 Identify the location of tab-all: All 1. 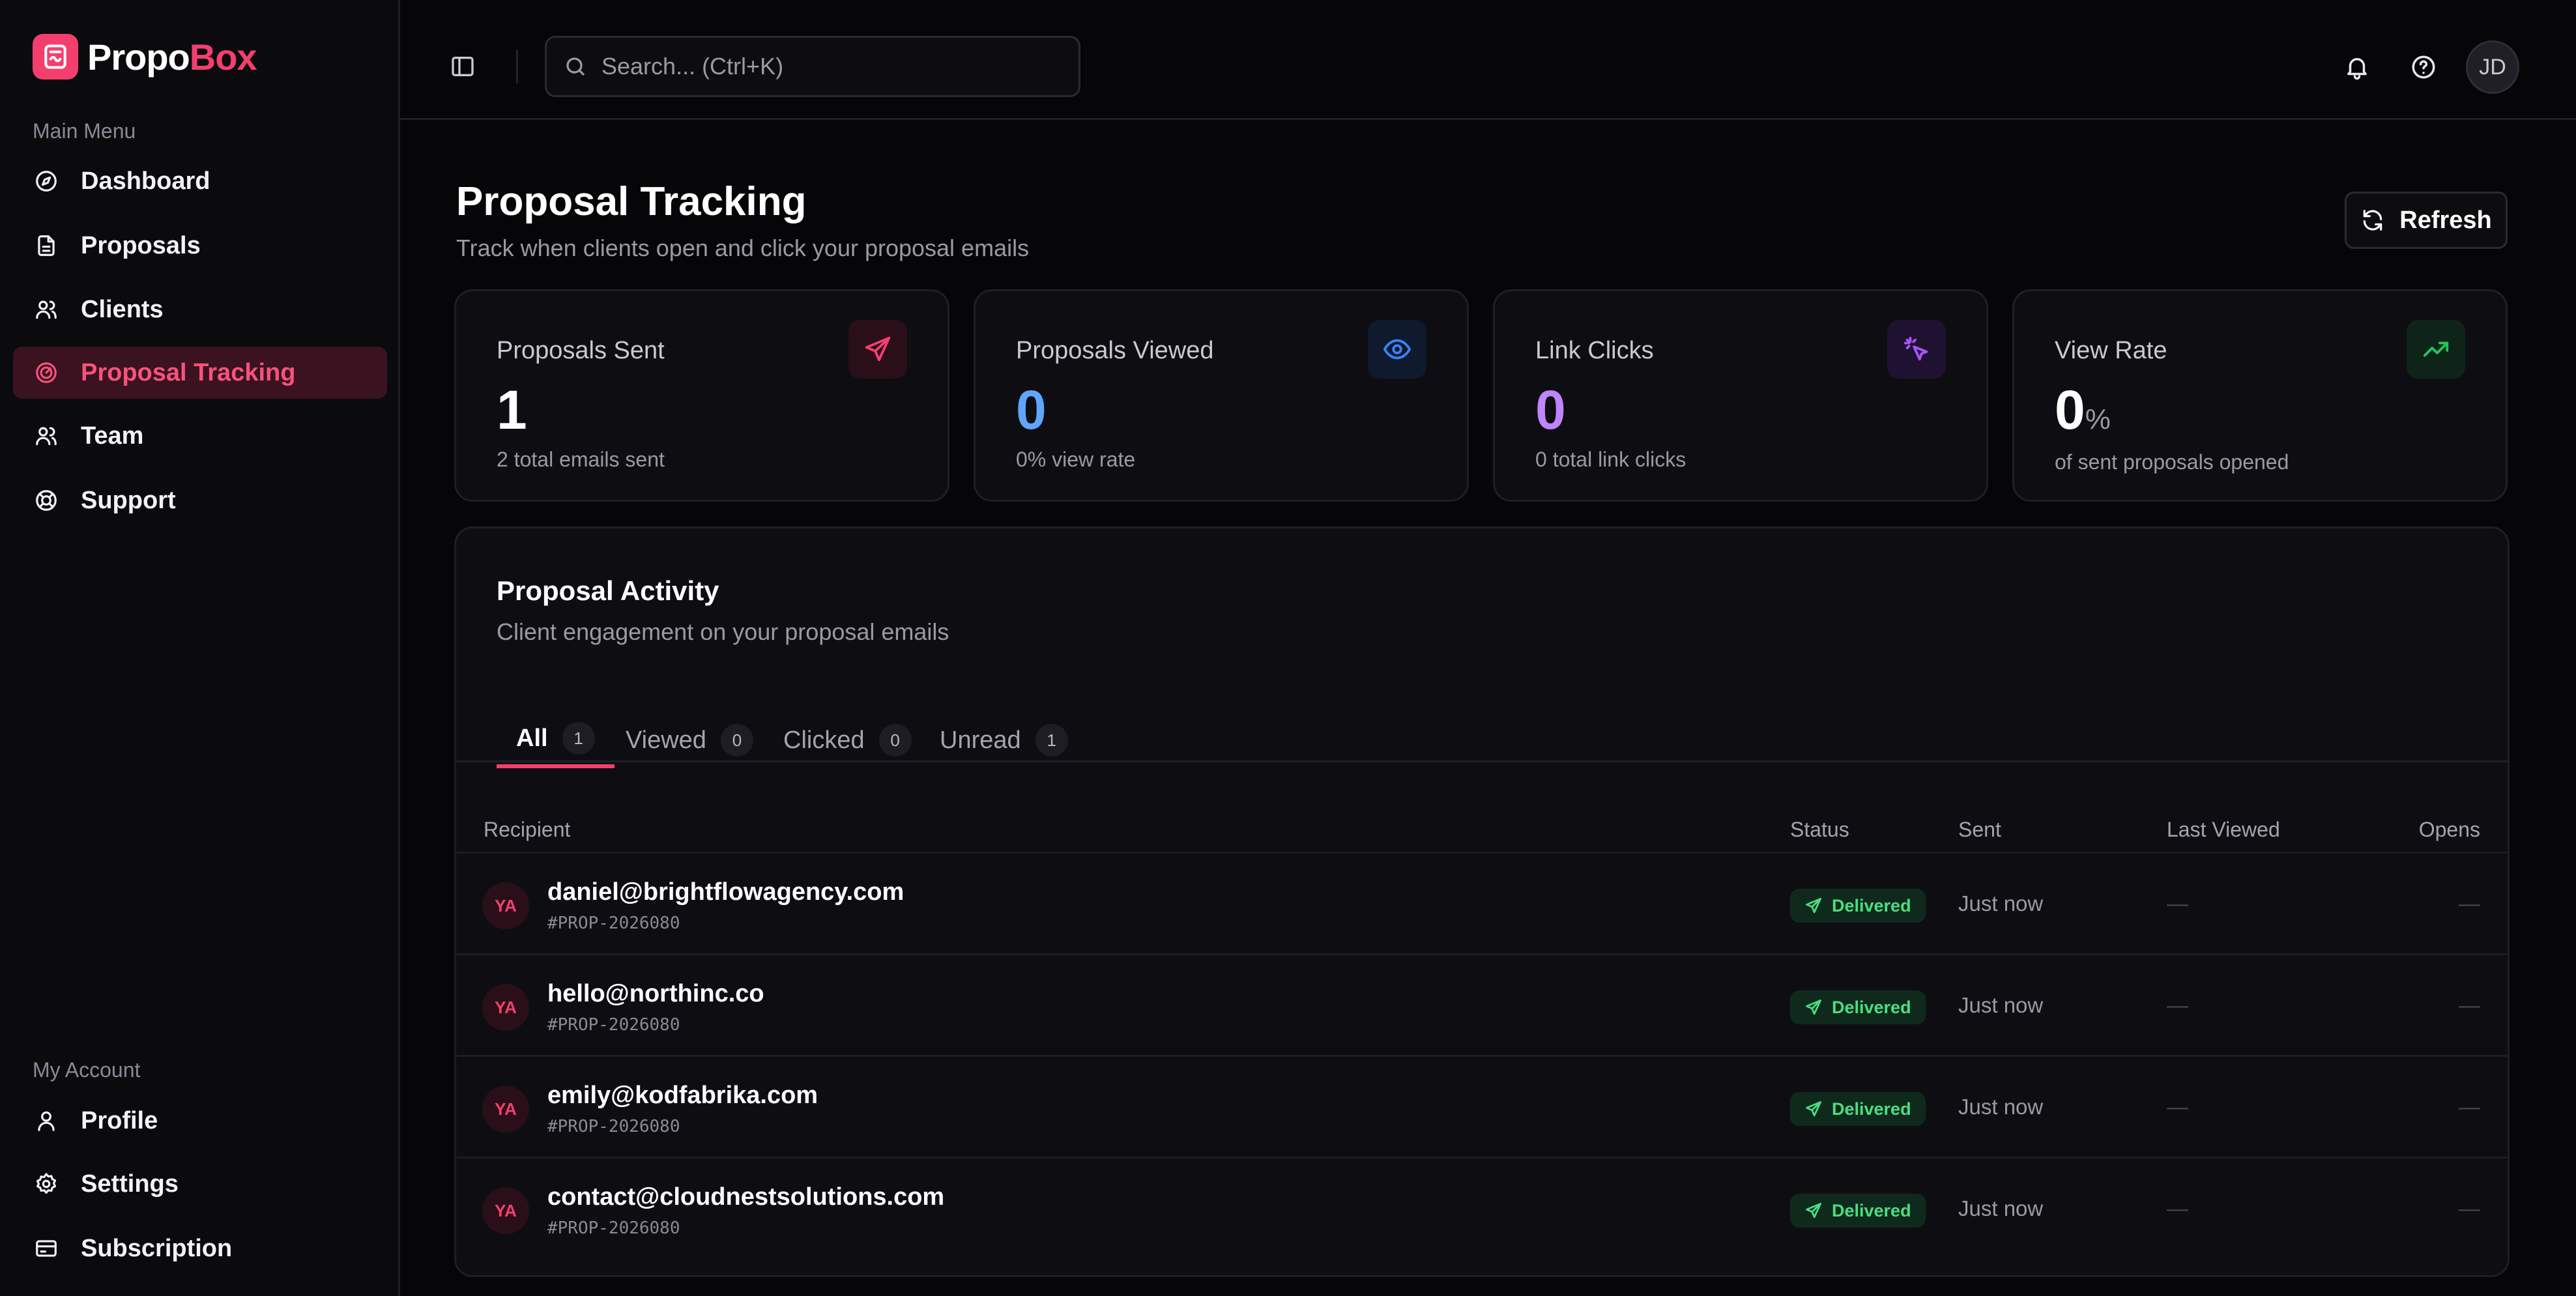
(556, 740).